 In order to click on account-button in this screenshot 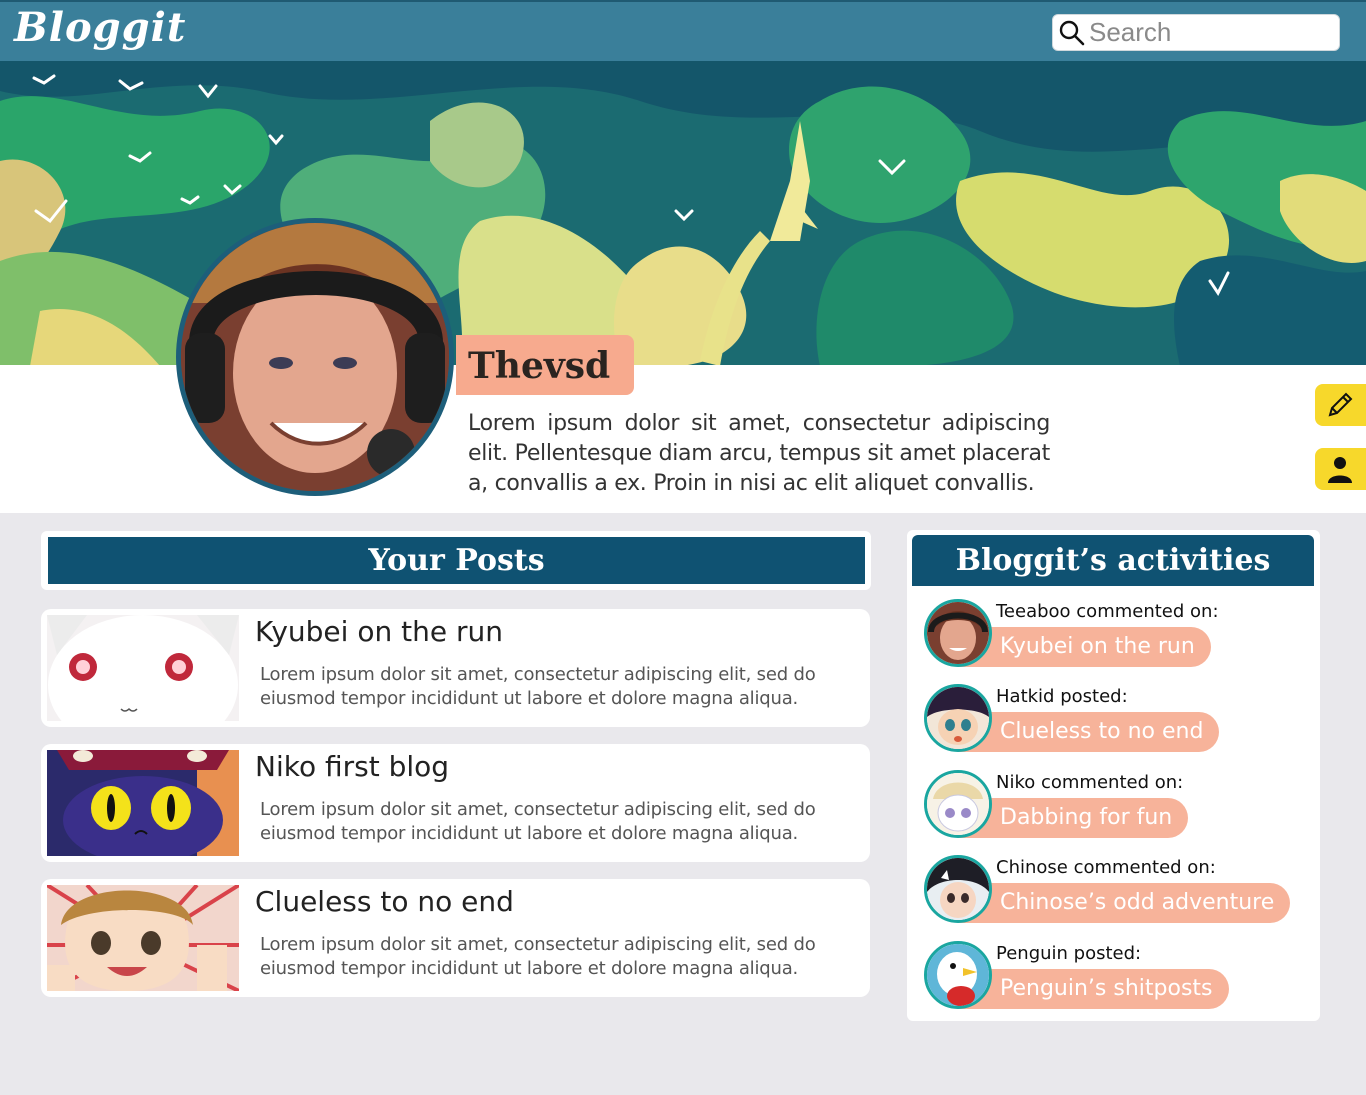, I will do `click(1340, 469)`.